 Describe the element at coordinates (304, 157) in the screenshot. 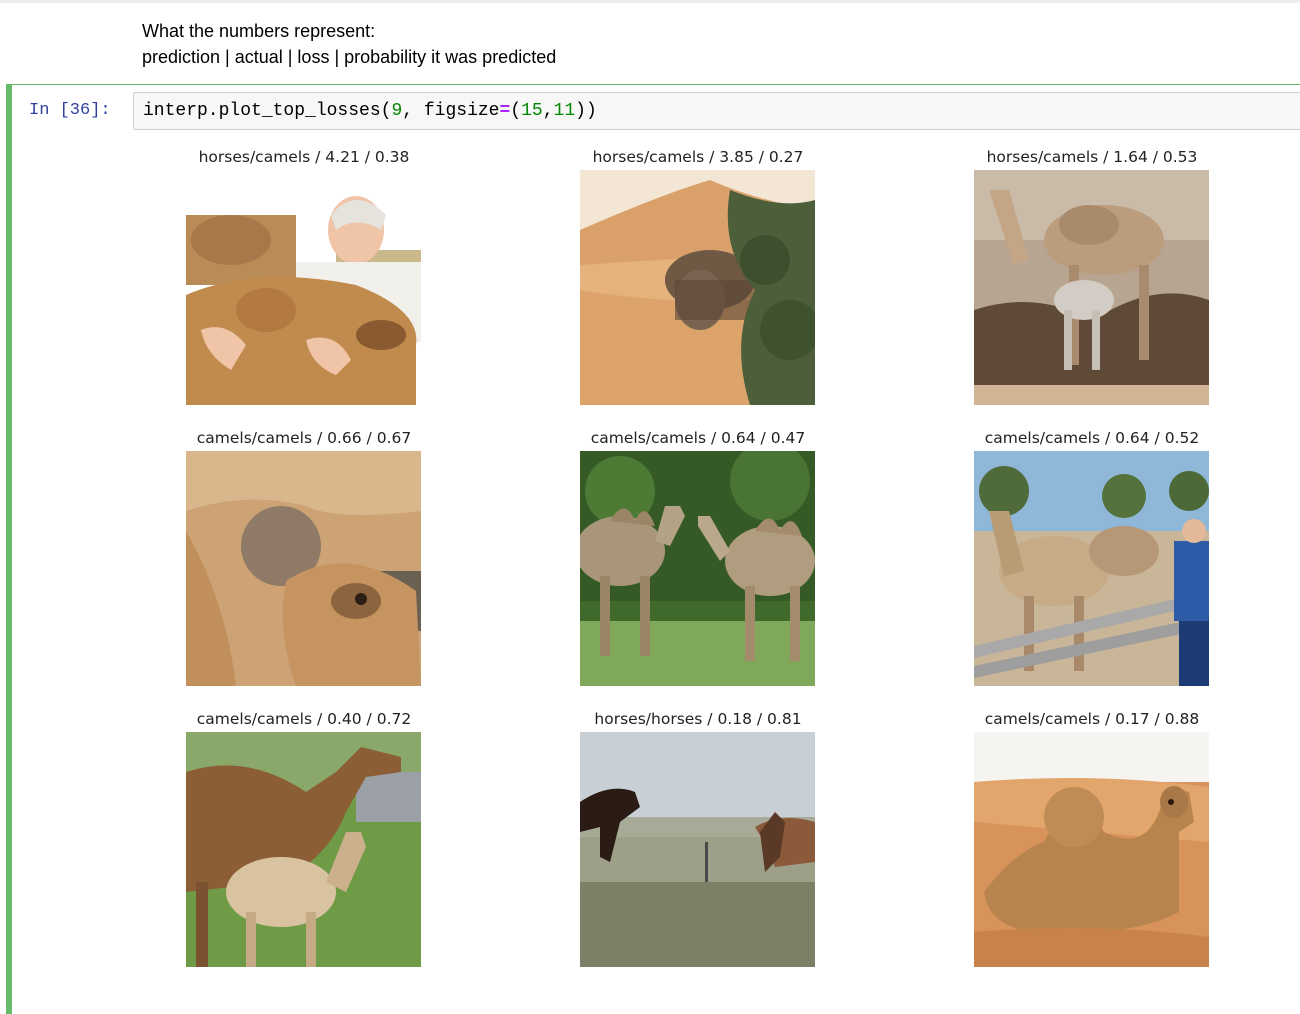

I see `panel-title: horses/camels / 4.21 / 0.38` at that location.